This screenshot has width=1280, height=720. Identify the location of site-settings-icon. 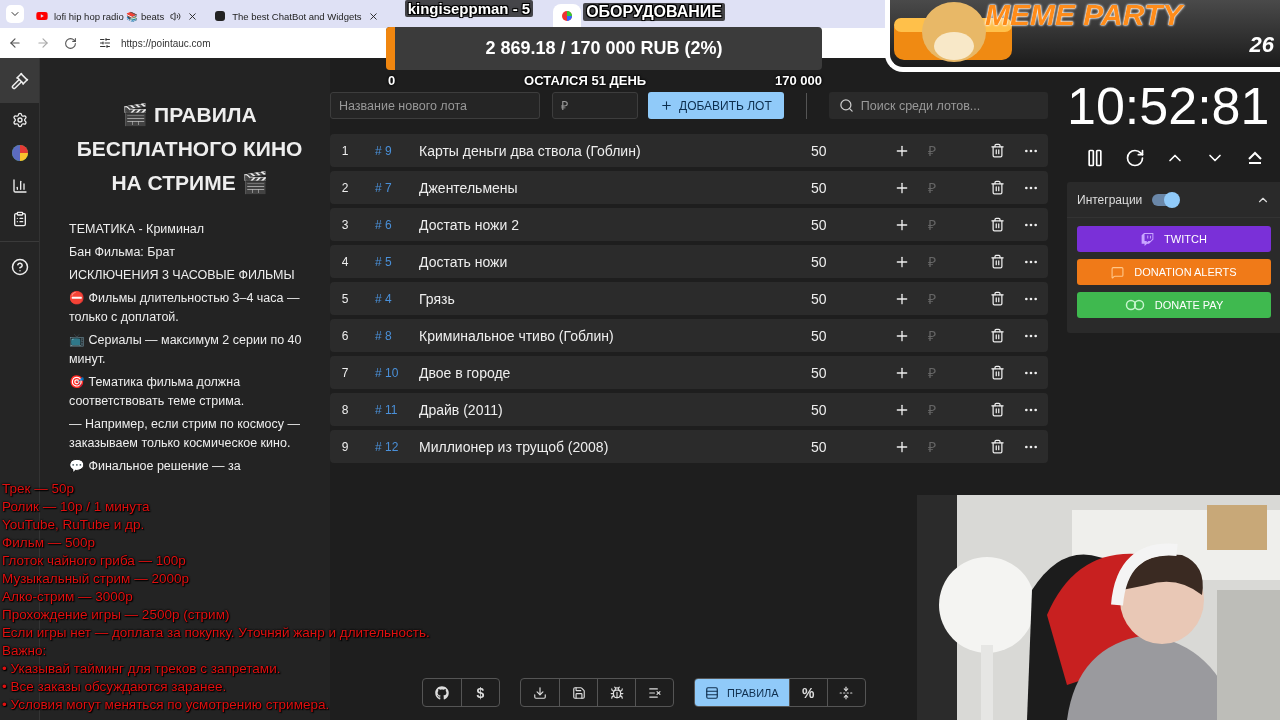
(105, 43).